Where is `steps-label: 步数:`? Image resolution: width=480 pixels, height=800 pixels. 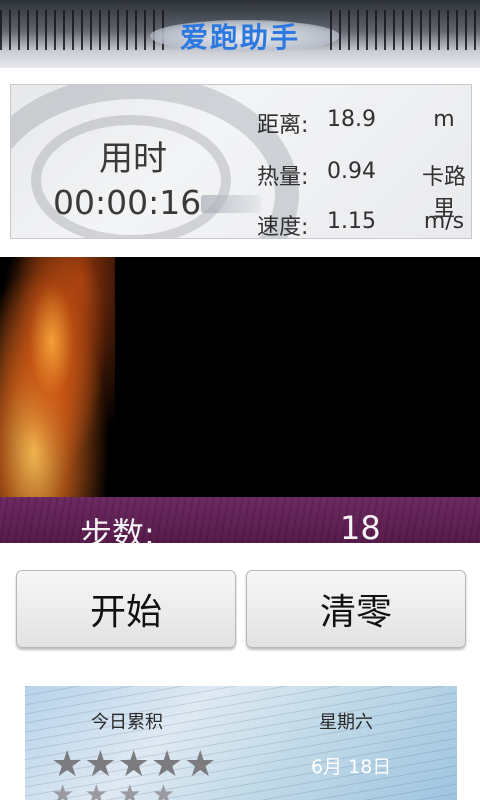 steps-label: 步数: is located at coordinates (117, 529).